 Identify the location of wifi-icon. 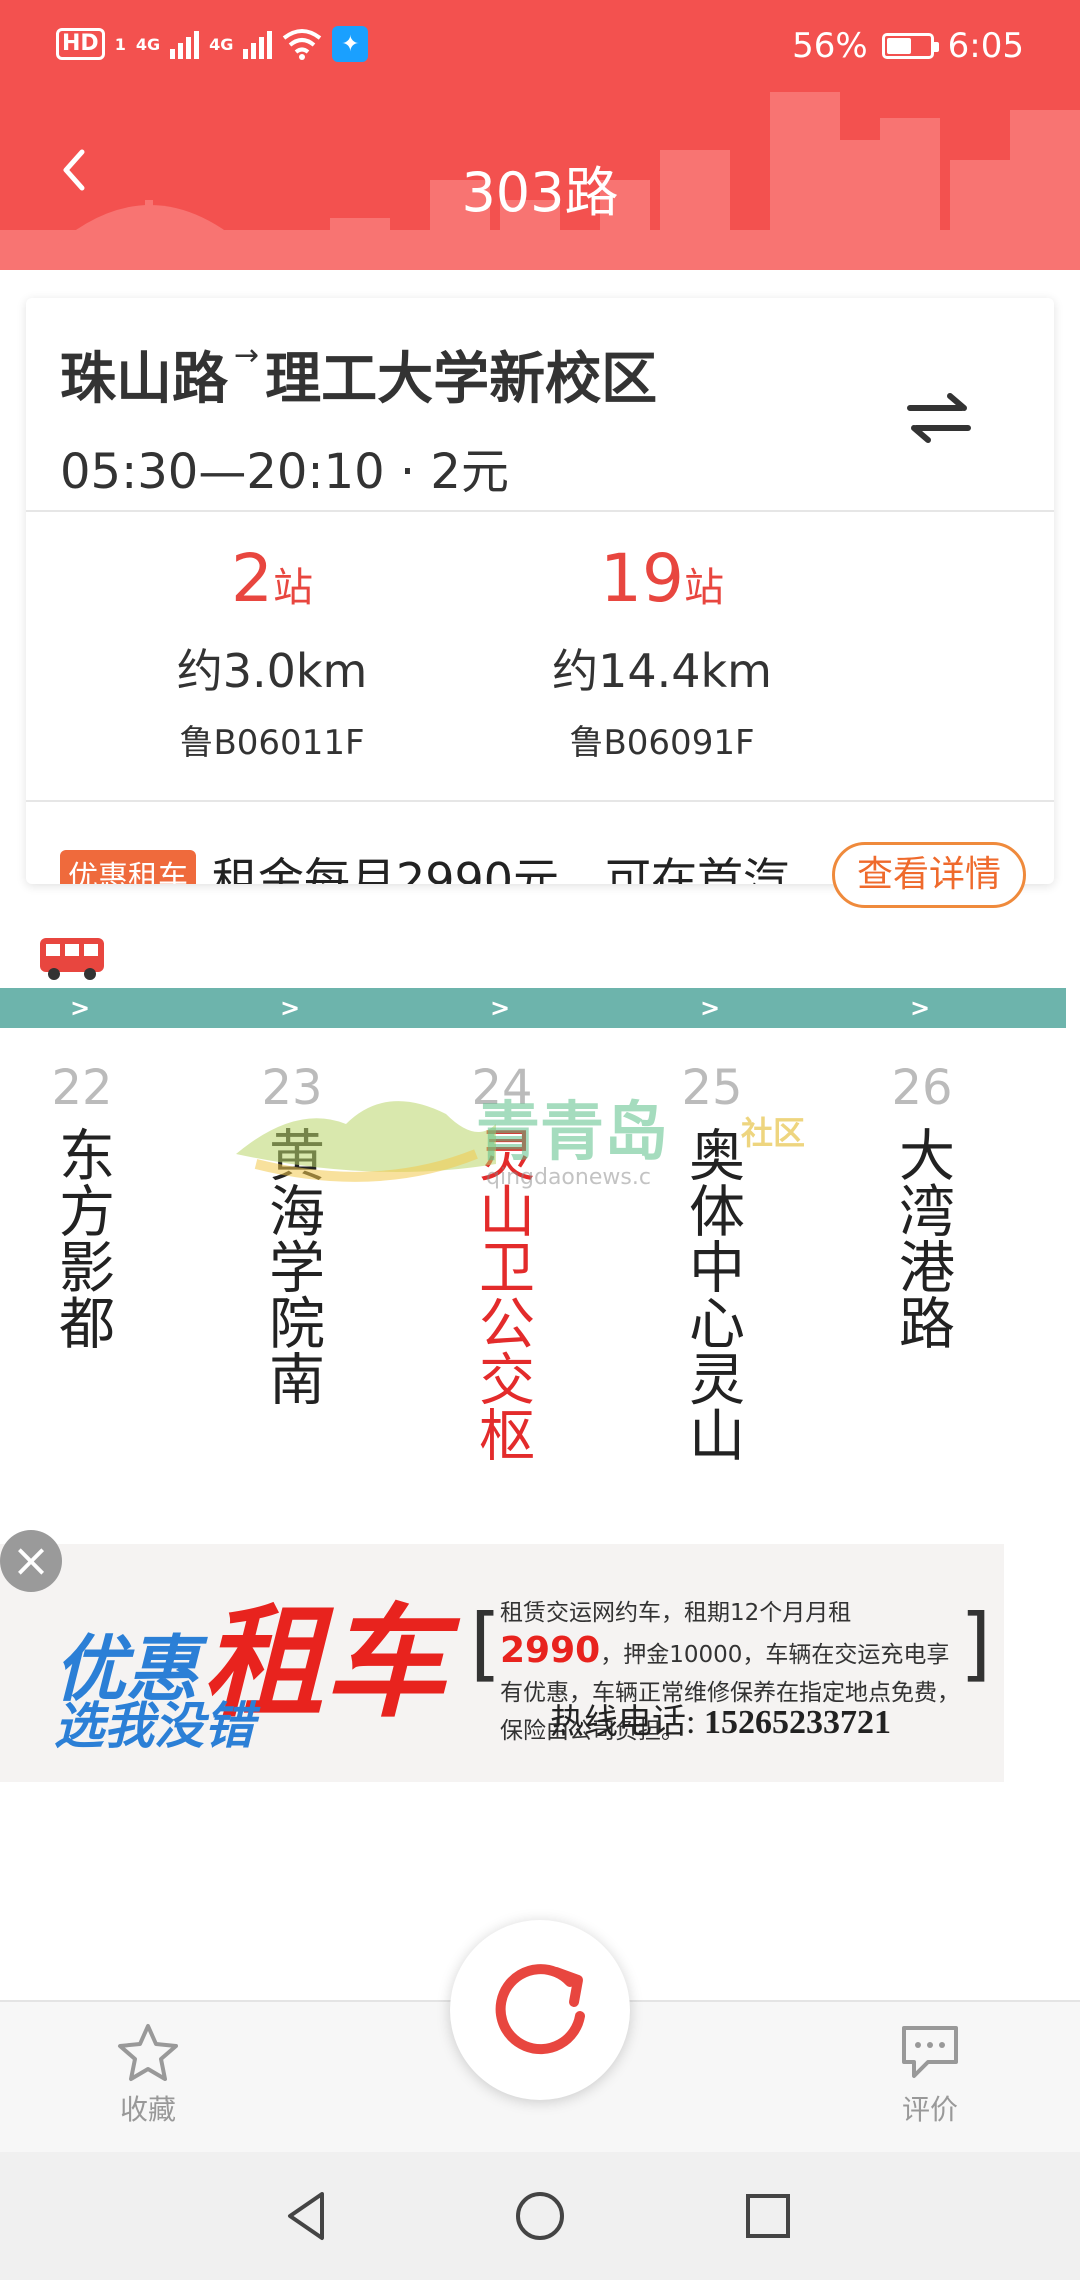
(302, 44).